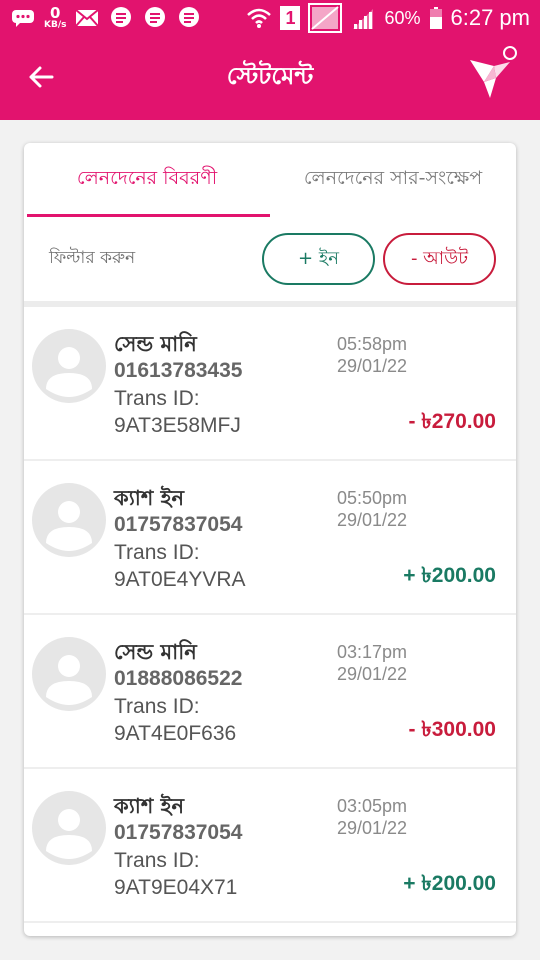 Image resolution: width=540 pixels, height=960 pixels. What do you see at coordinates (393, 180) in the screenshot?
I see `tab-transaction-summary: লেনদেনের সার-সংক্ষেপ` at bounding box center [393, 180].